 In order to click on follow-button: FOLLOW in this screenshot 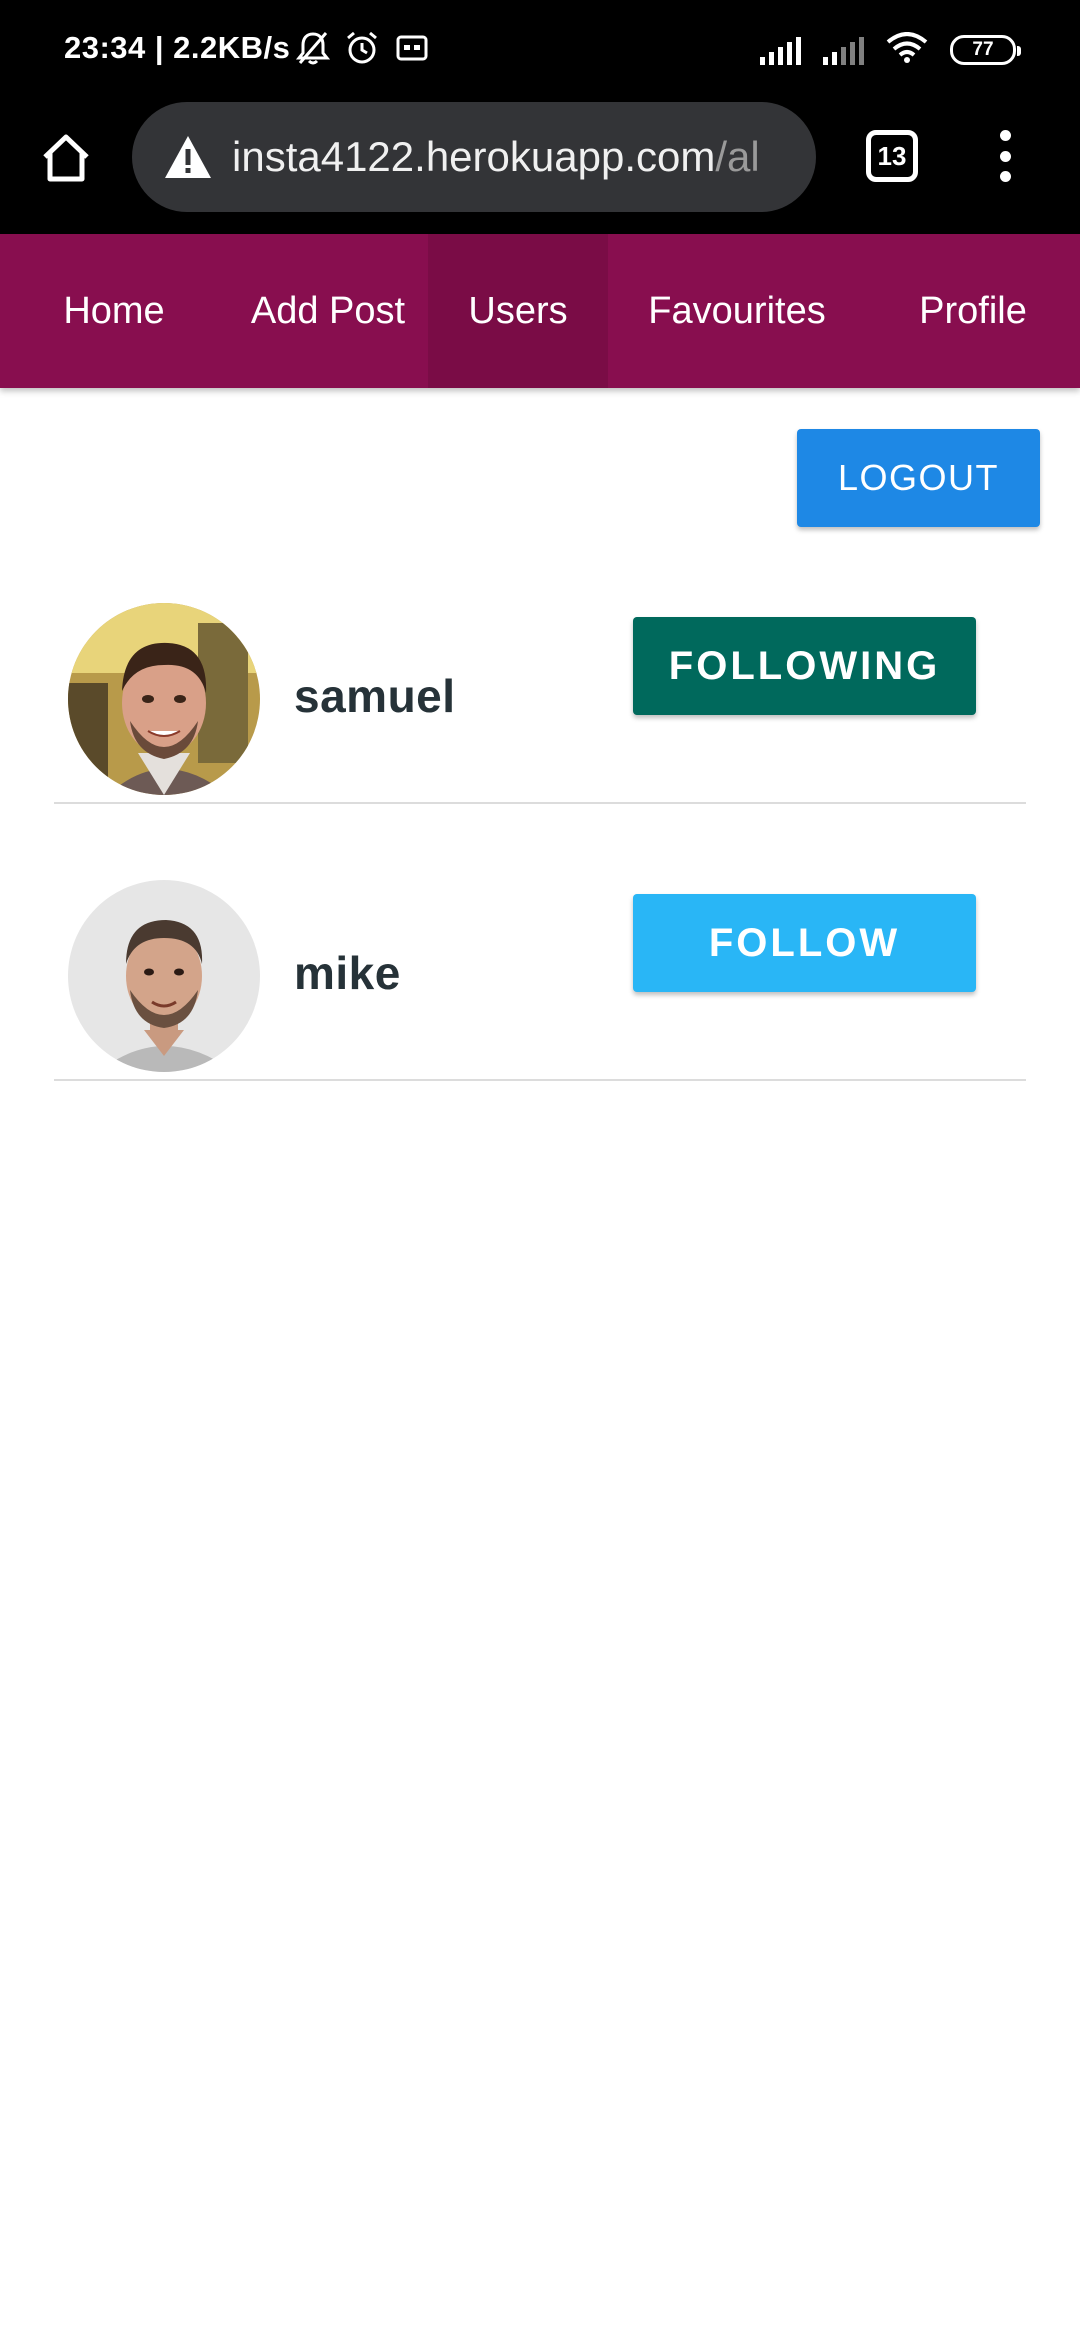, I will do `click(804, 943)`.